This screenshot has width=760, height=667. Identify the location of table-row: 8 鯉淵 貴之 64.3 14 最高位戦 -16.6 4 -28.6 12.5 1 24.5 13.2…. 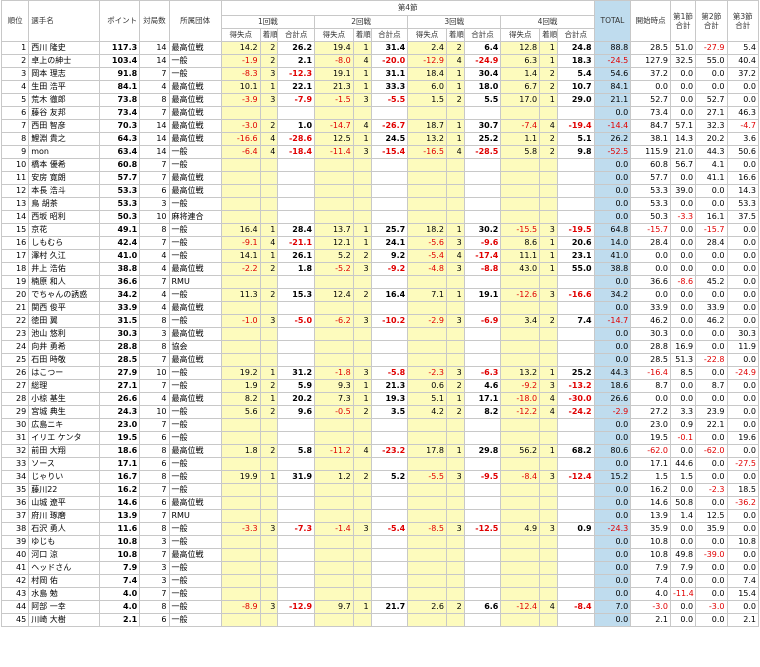
(380, 139).